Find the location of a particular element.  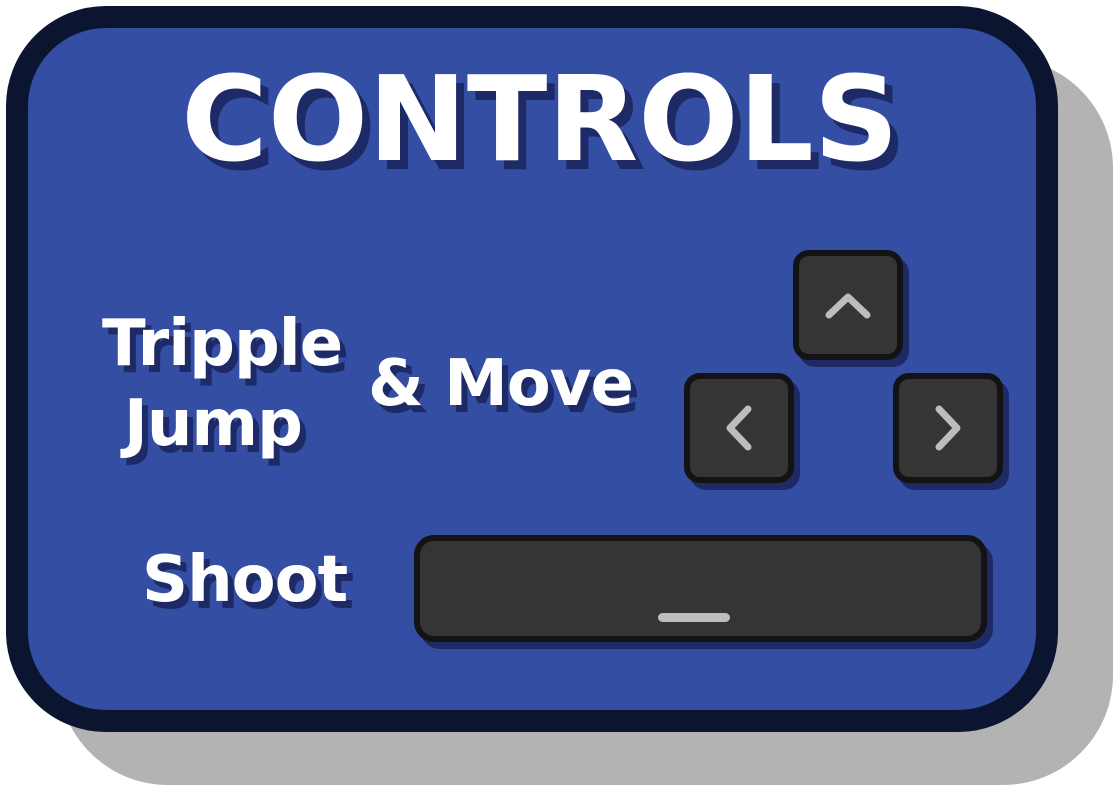

chevron-up-icon is located at coordinates (848, 306).